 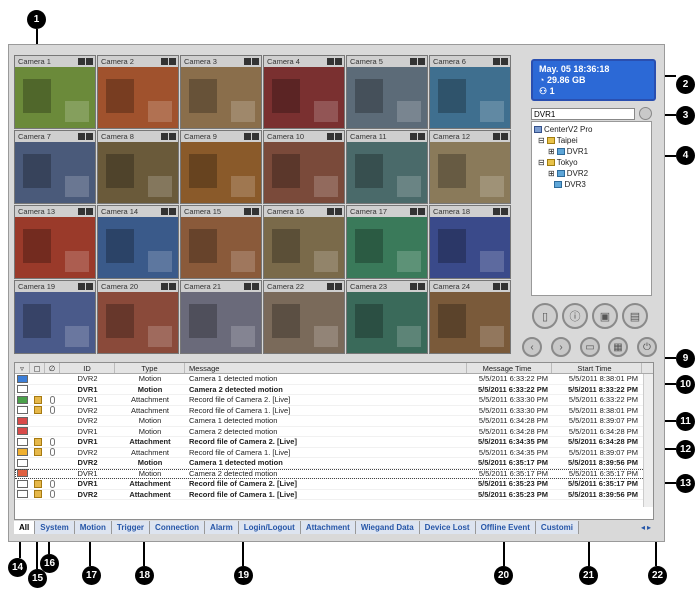 What do you see at coordinates (55, 92) in the screenshot?
I see `camera-tile: Camera 1` at bounding box center [55, 92].